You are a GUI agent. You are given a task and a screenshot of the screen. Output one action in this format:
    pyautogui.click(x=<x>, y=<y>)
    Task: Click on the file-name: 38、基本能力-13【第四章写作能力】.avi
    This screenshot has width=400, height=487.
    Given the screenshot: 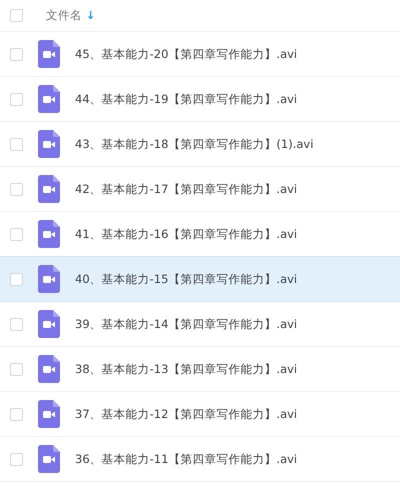 What is the action you would take?
    pyautogui.click(x=186, y=369)
    